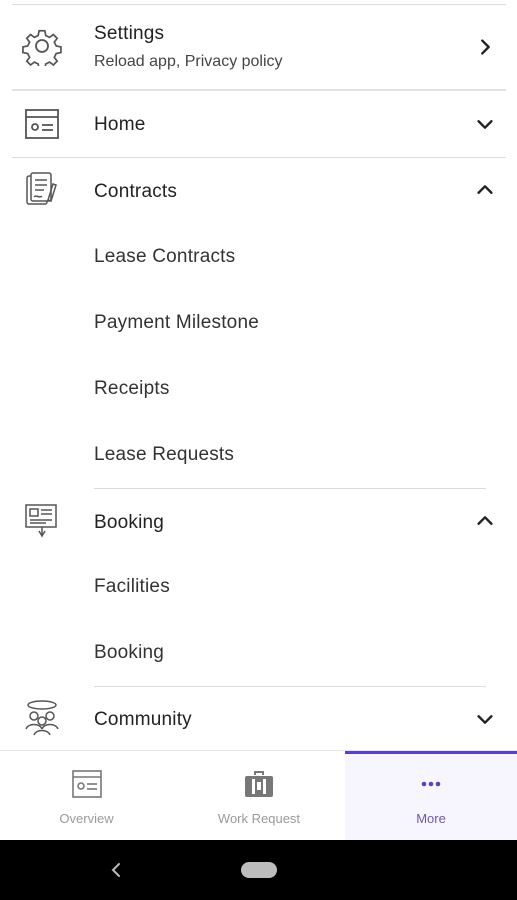  What do you see at coordinates (136, 191) in the screenshot?
I see `contracts-label: Contracts` at bounding box center [136, 191].